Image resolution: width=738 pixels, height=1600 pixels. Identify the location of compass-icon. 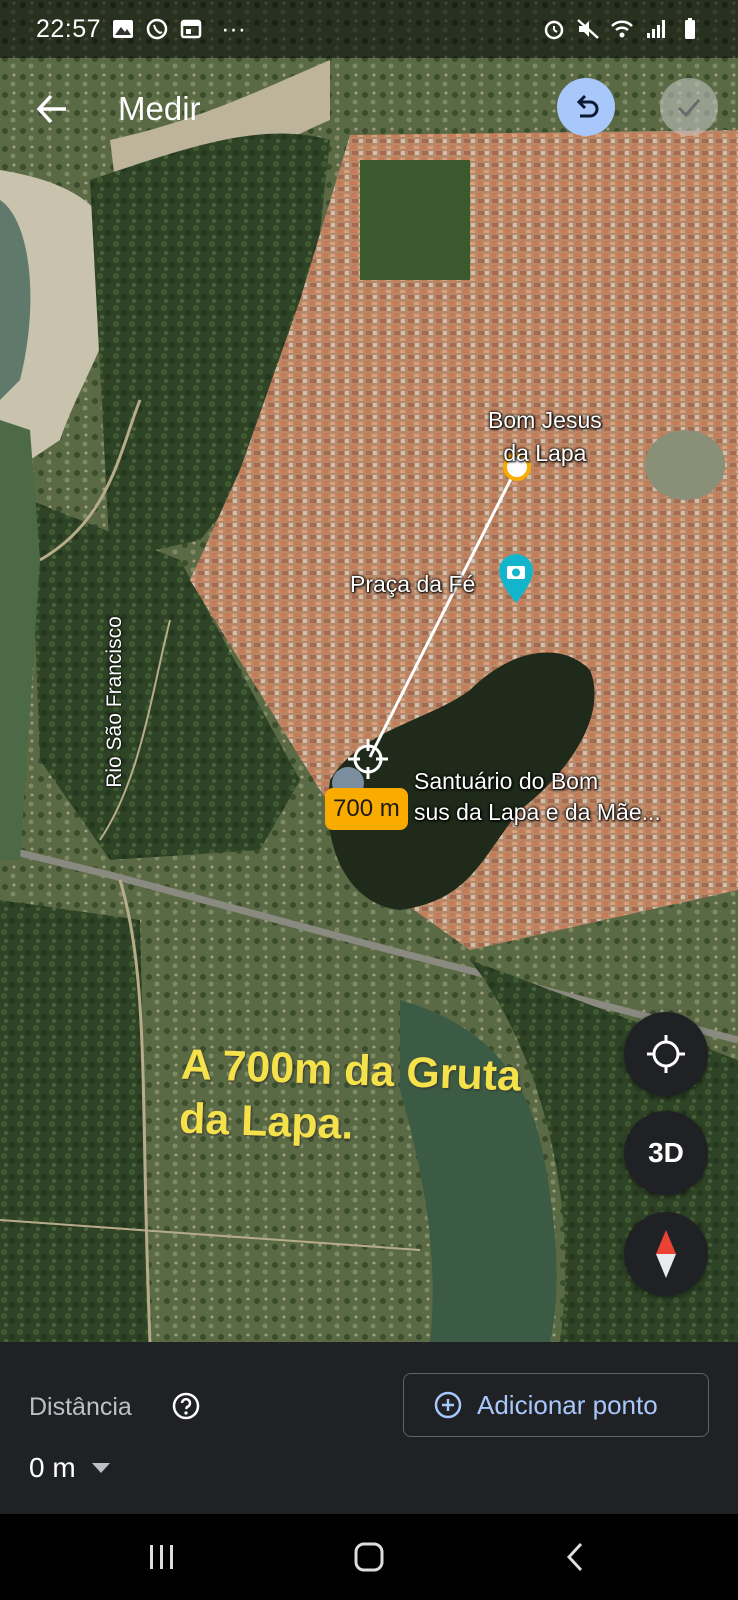
(666, 1254).